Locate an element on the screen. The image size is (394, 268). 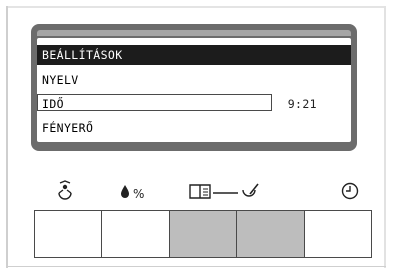
humidity-percent-icon: % is located at coordinates (135, 191).